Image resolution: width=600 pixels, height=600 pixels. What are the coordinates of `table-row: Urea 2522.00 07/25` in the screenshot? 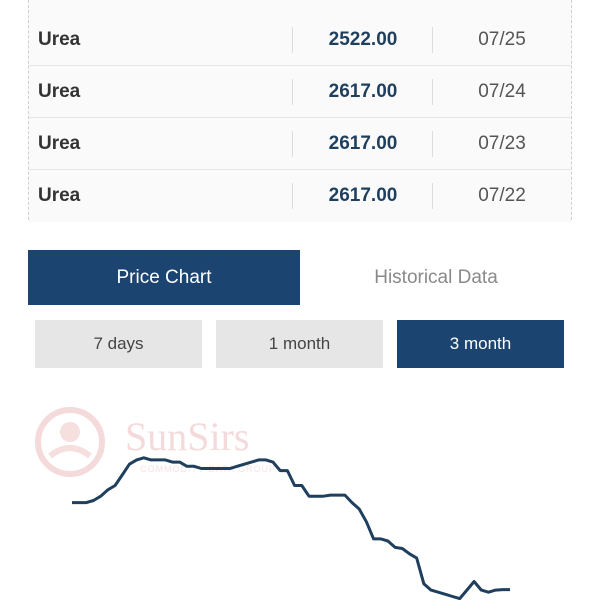 It's located at (300, 40).